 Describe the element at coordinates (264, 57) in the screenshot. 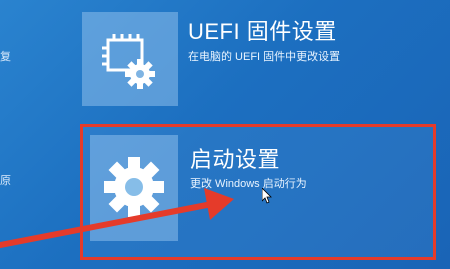

I see `uefi-description: 在电脑的 UEFI 固件中更改设置` at that location.